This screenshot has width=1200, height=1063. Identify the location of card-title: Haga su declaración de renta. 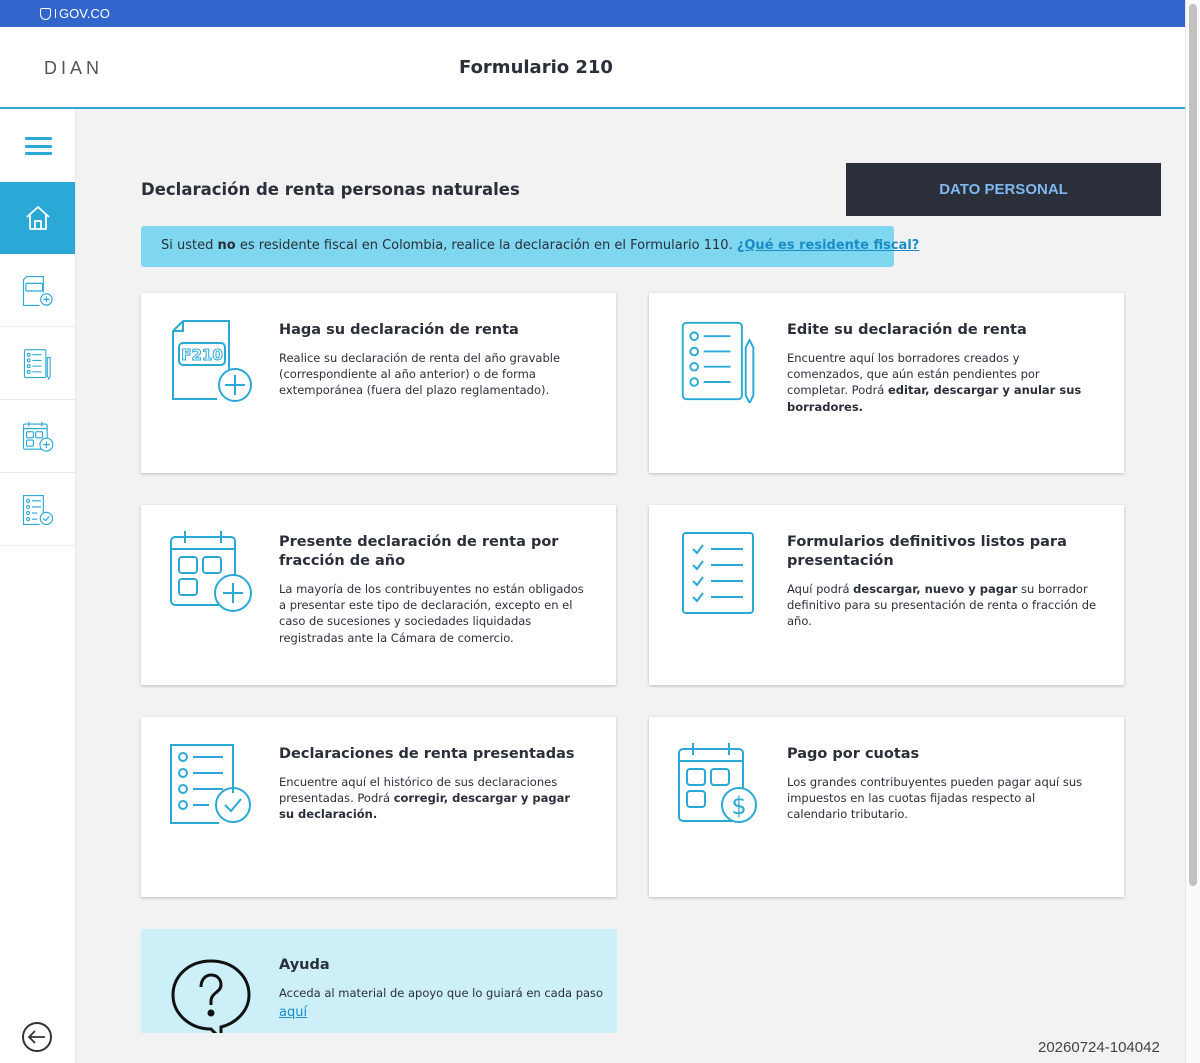
(399, 330).